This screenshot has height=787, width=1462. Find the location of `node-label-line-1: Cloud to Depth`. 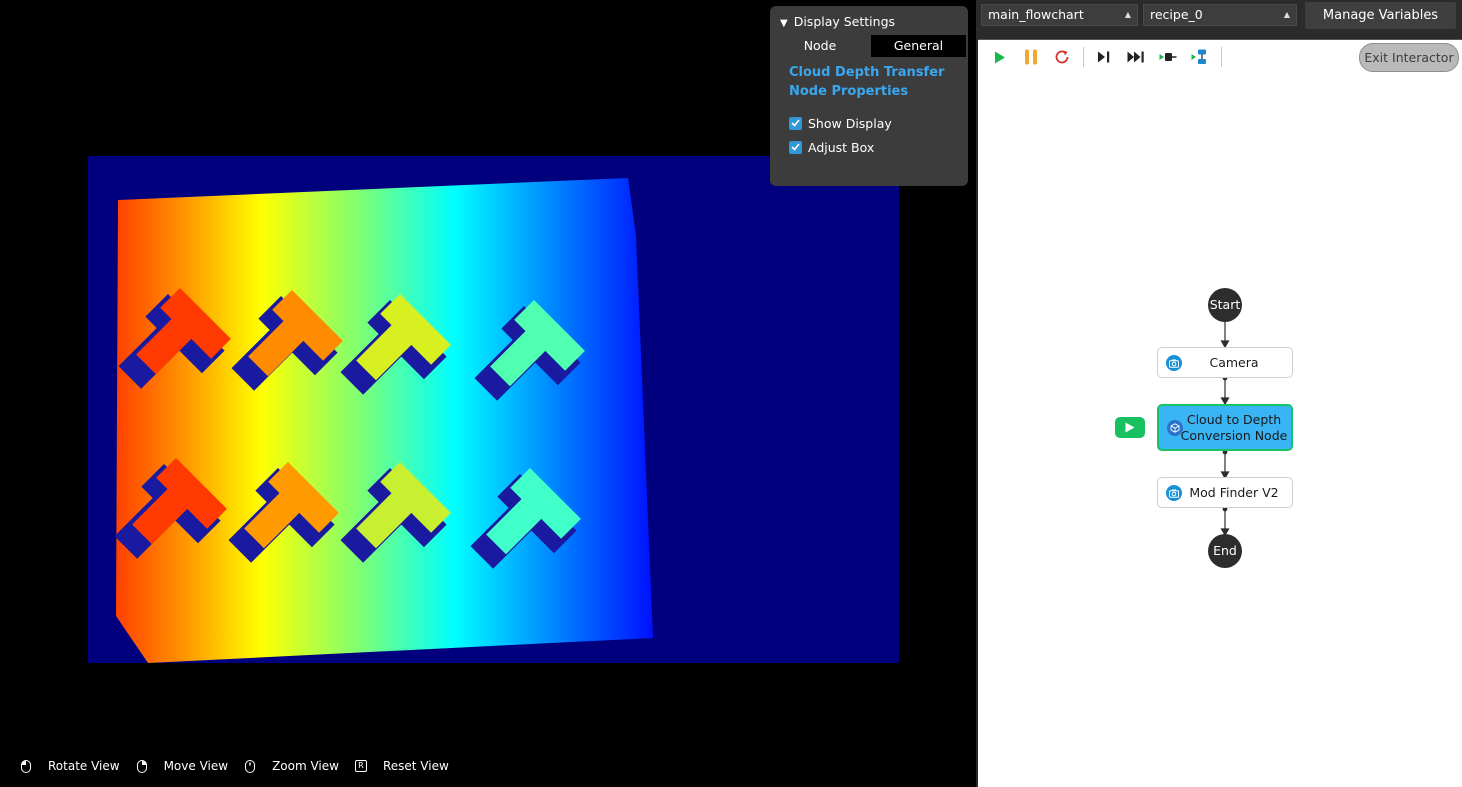

node-label-line-1: Cloud to Depth is located at coordinates (1234, 419).